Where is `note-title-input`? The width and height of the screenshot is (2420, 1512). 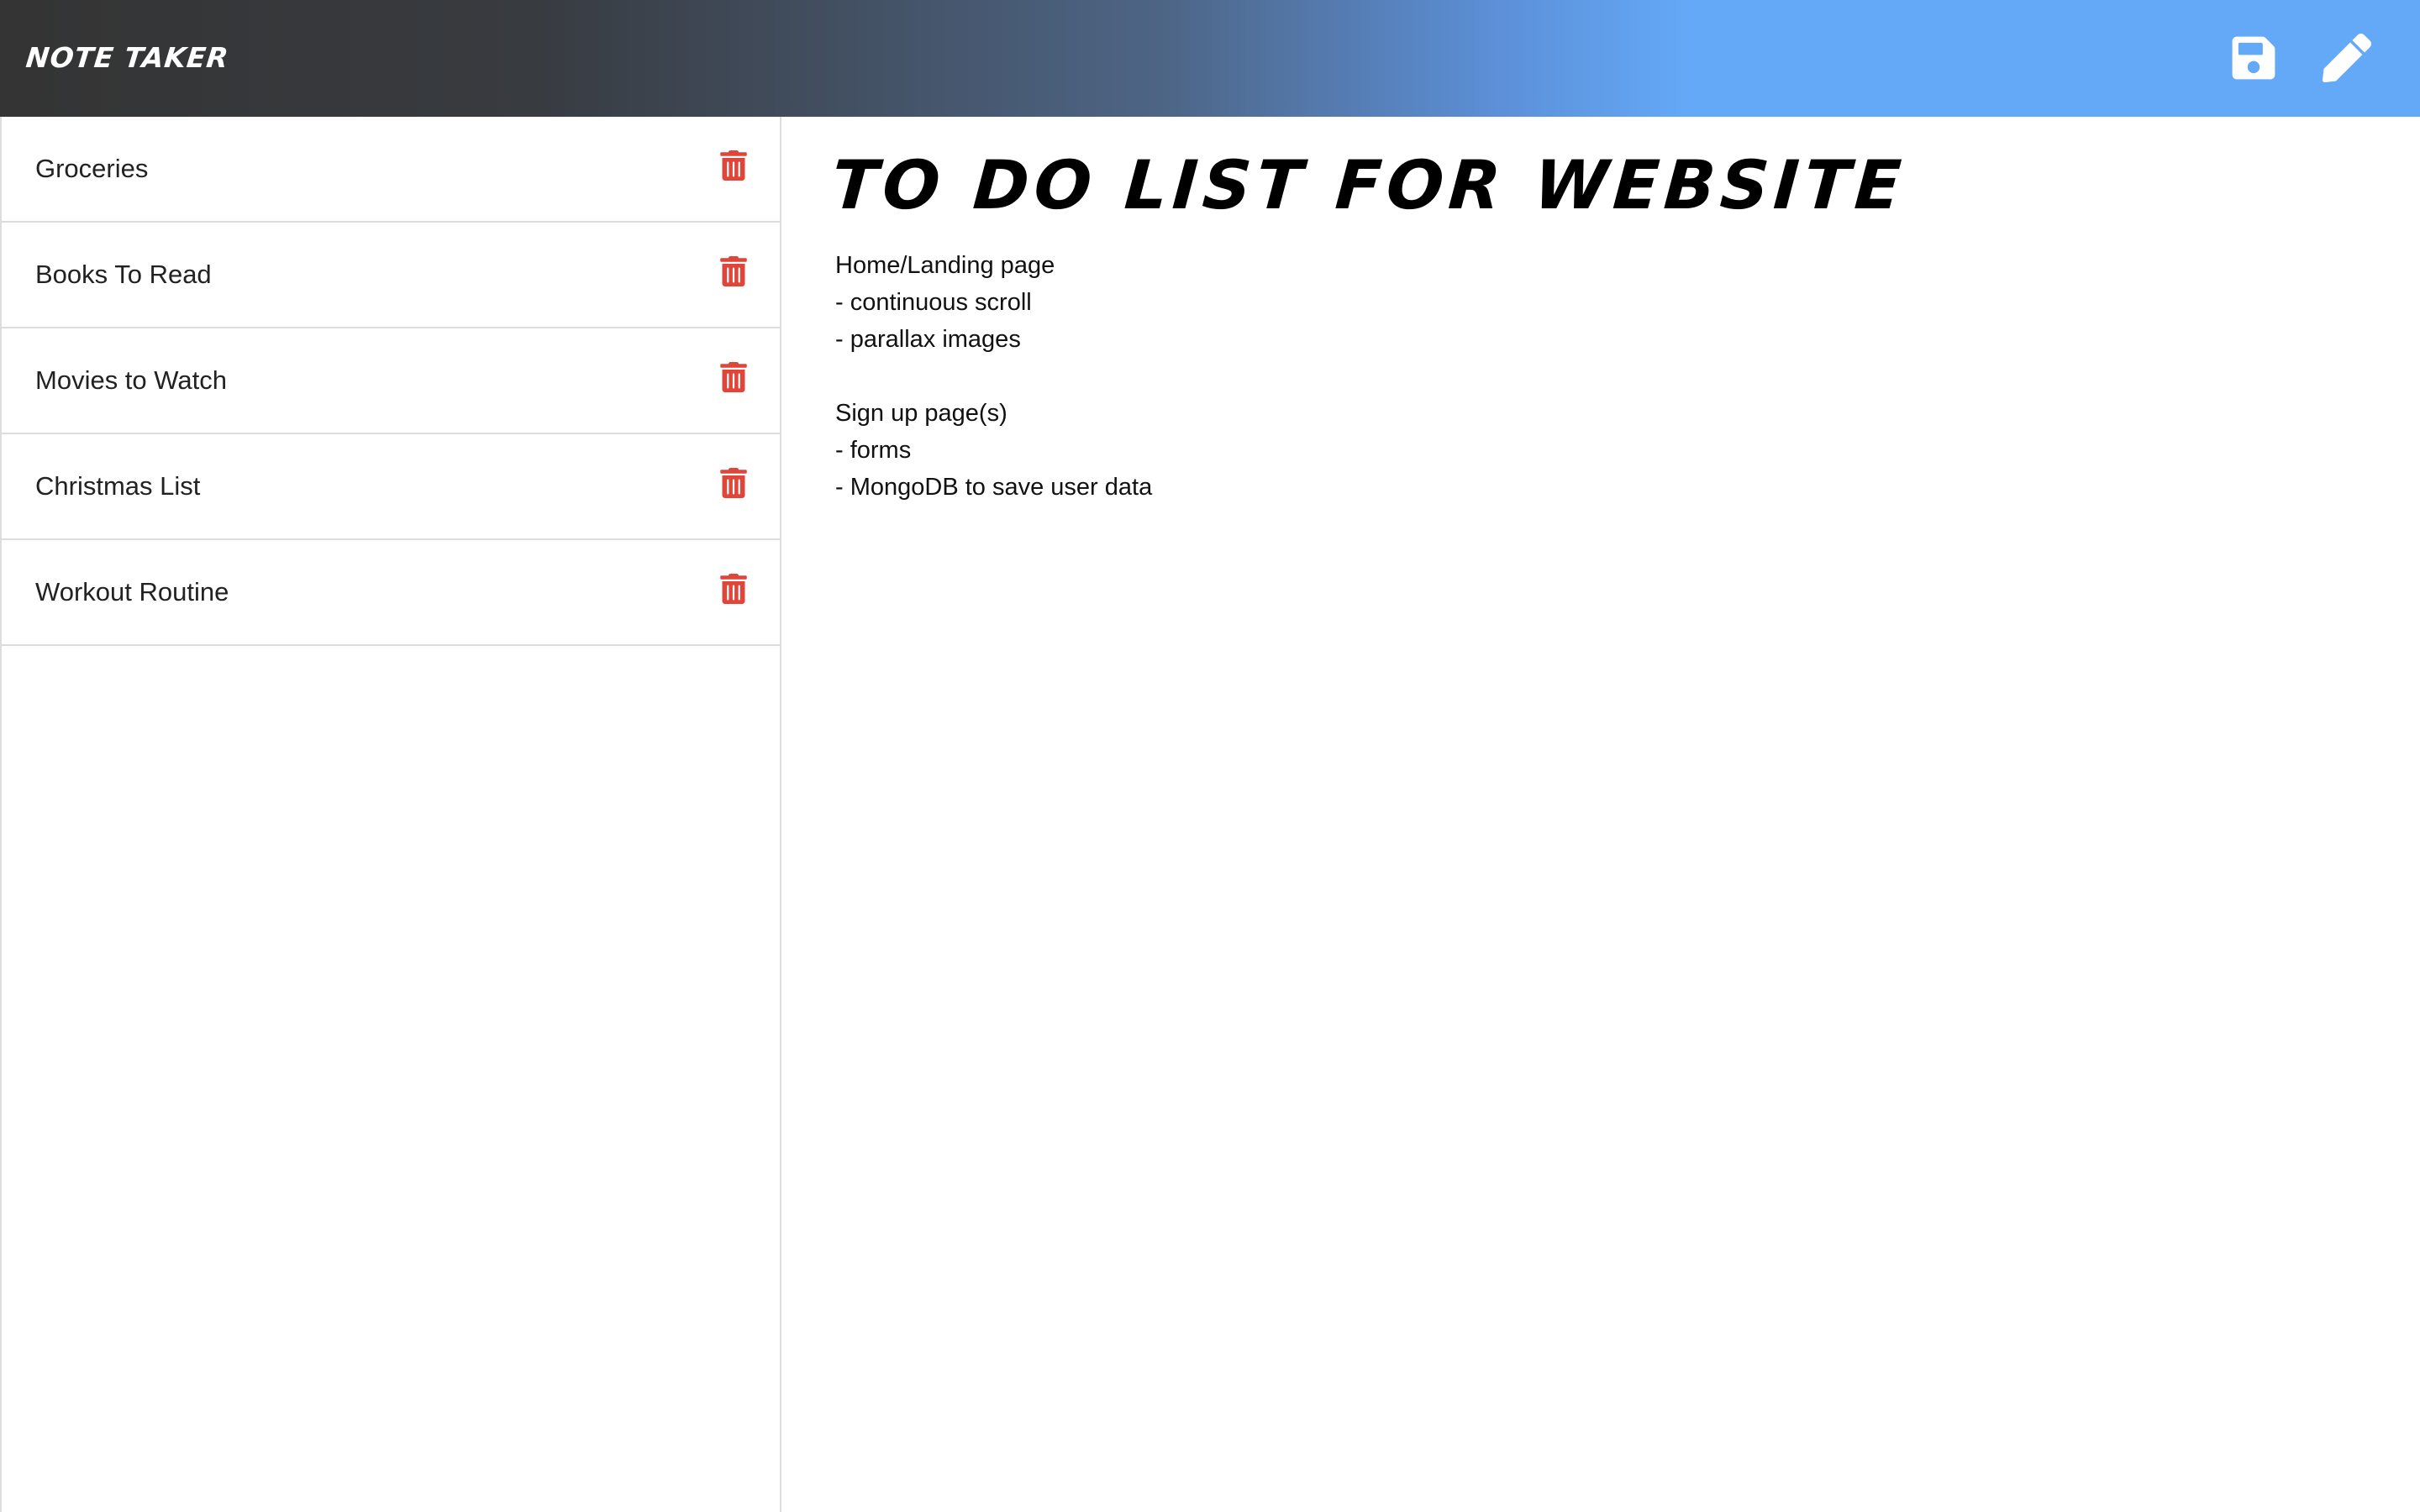 note-title-input is located at coordinates (1546, 185).